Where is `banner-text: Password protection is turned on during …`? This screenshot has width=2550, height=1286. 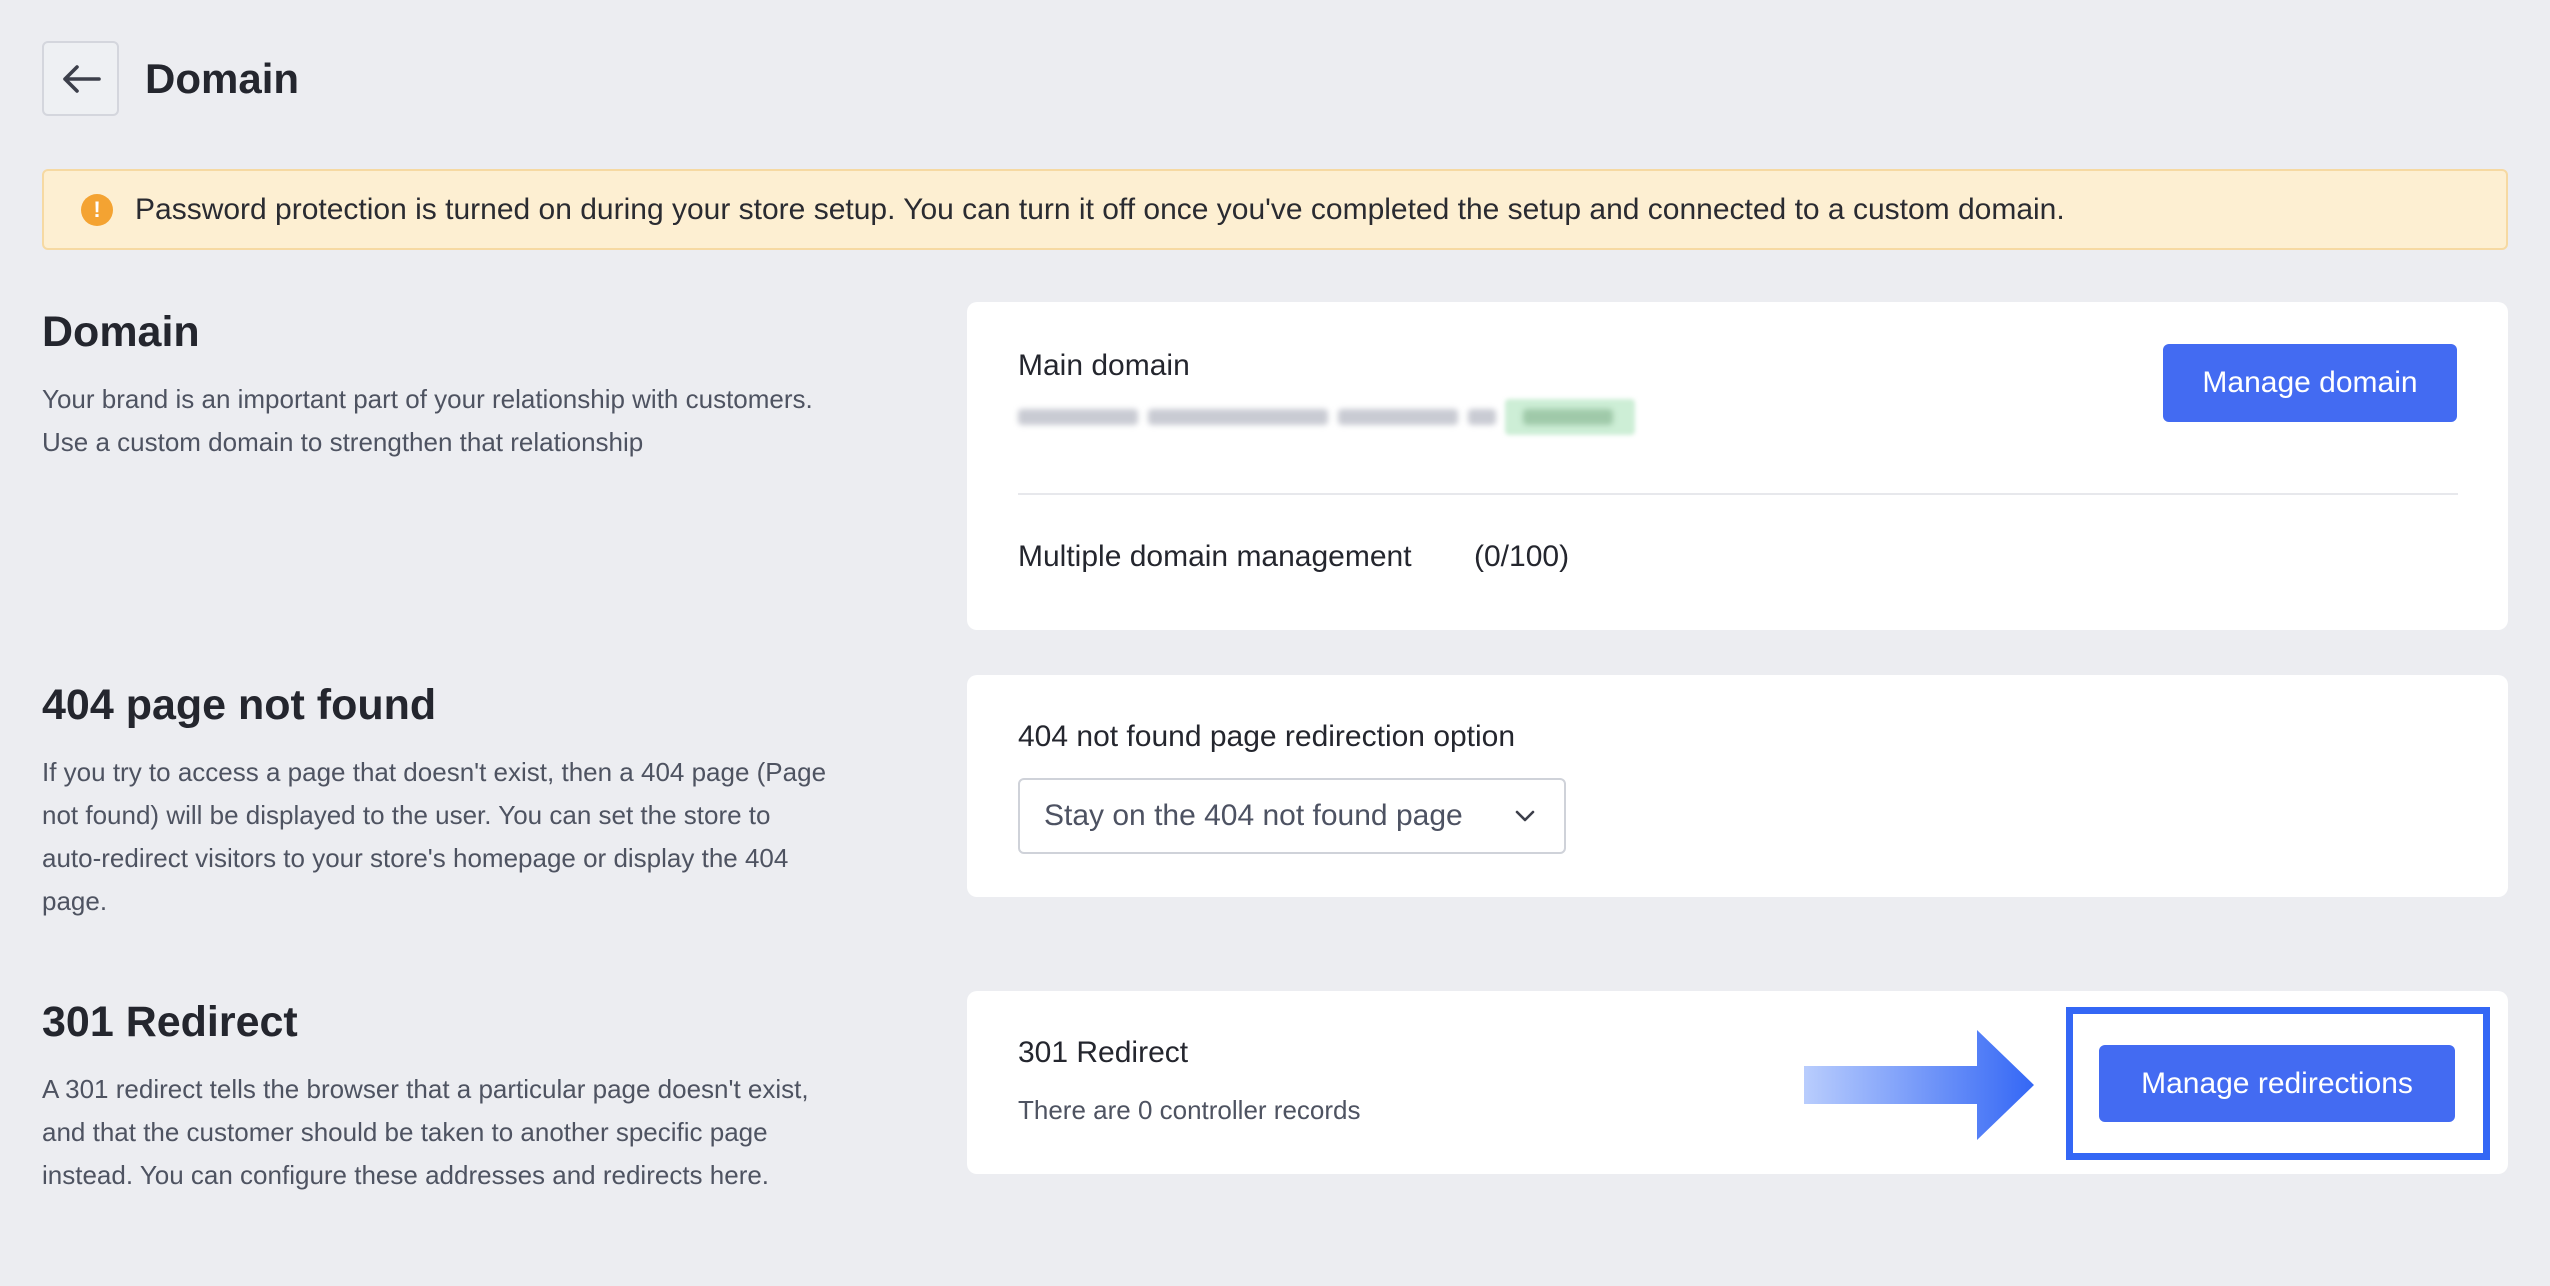 banner-text: Password protection is turned on during … is located at coordinates (1100, 209).